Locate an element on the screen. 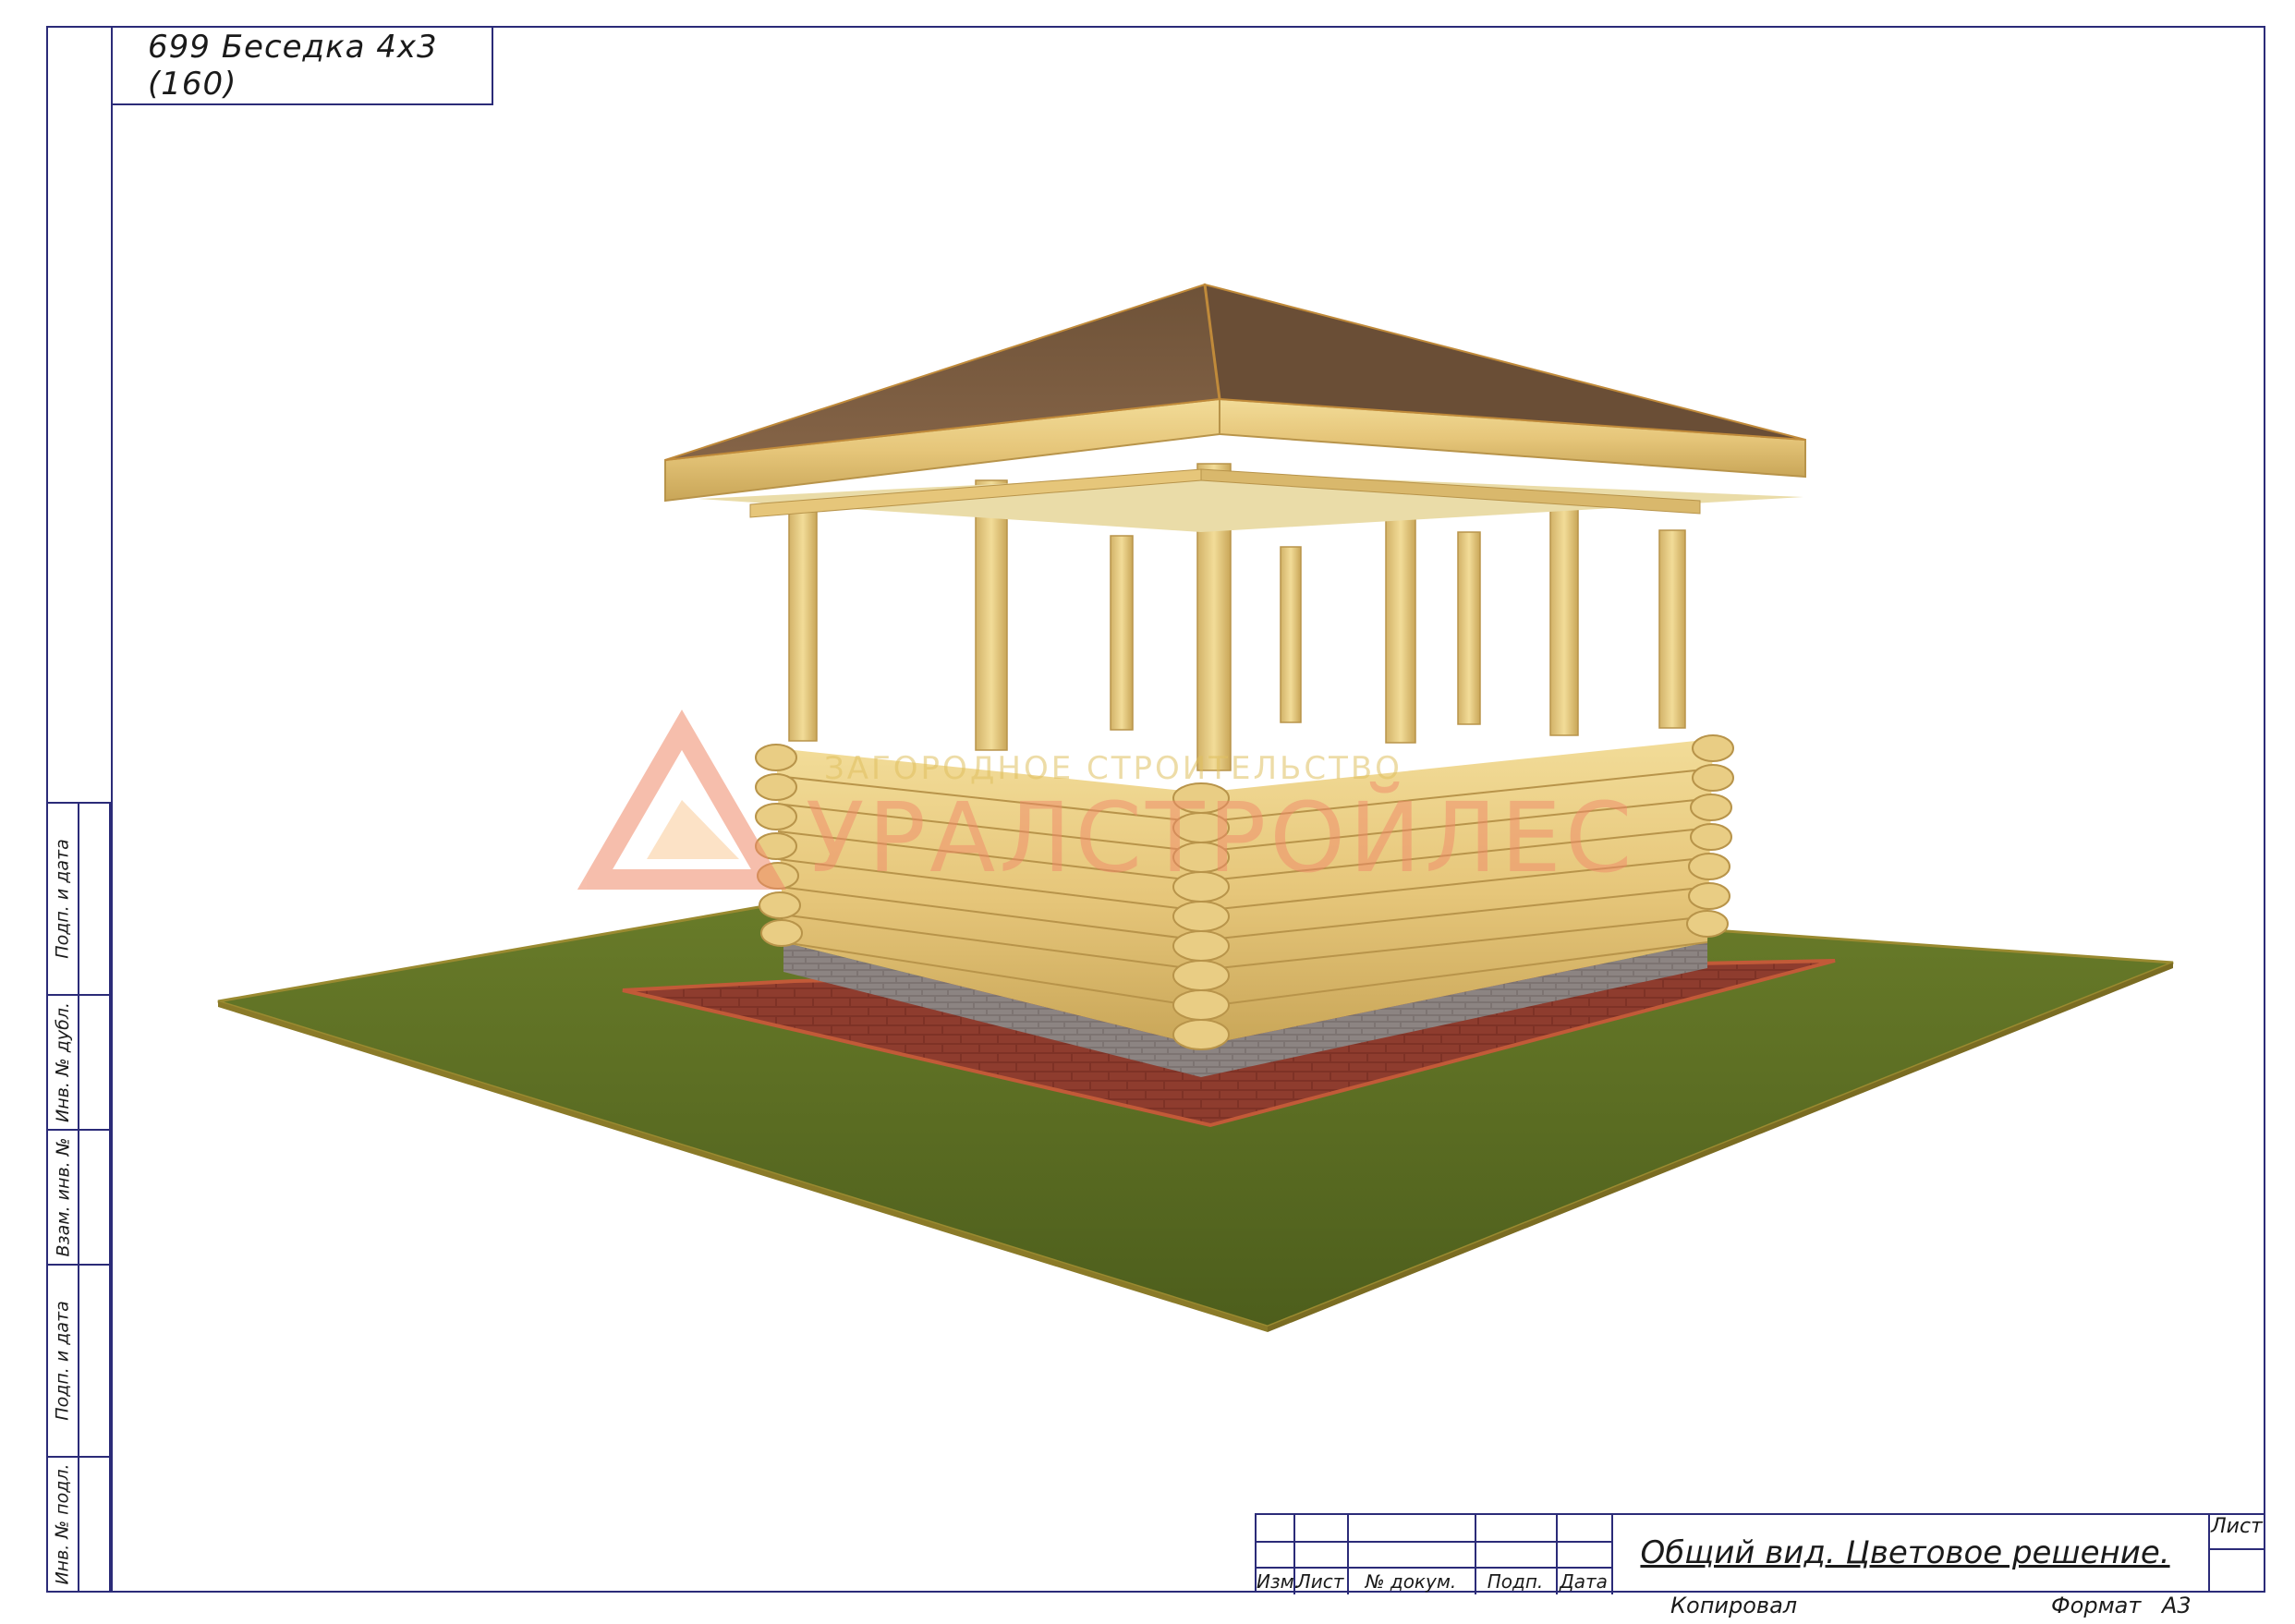 This screenshot has width=2295, height=1624. drawing-title: Общий вид. Цветовое решение. is located at coordinates (1905, 1552).